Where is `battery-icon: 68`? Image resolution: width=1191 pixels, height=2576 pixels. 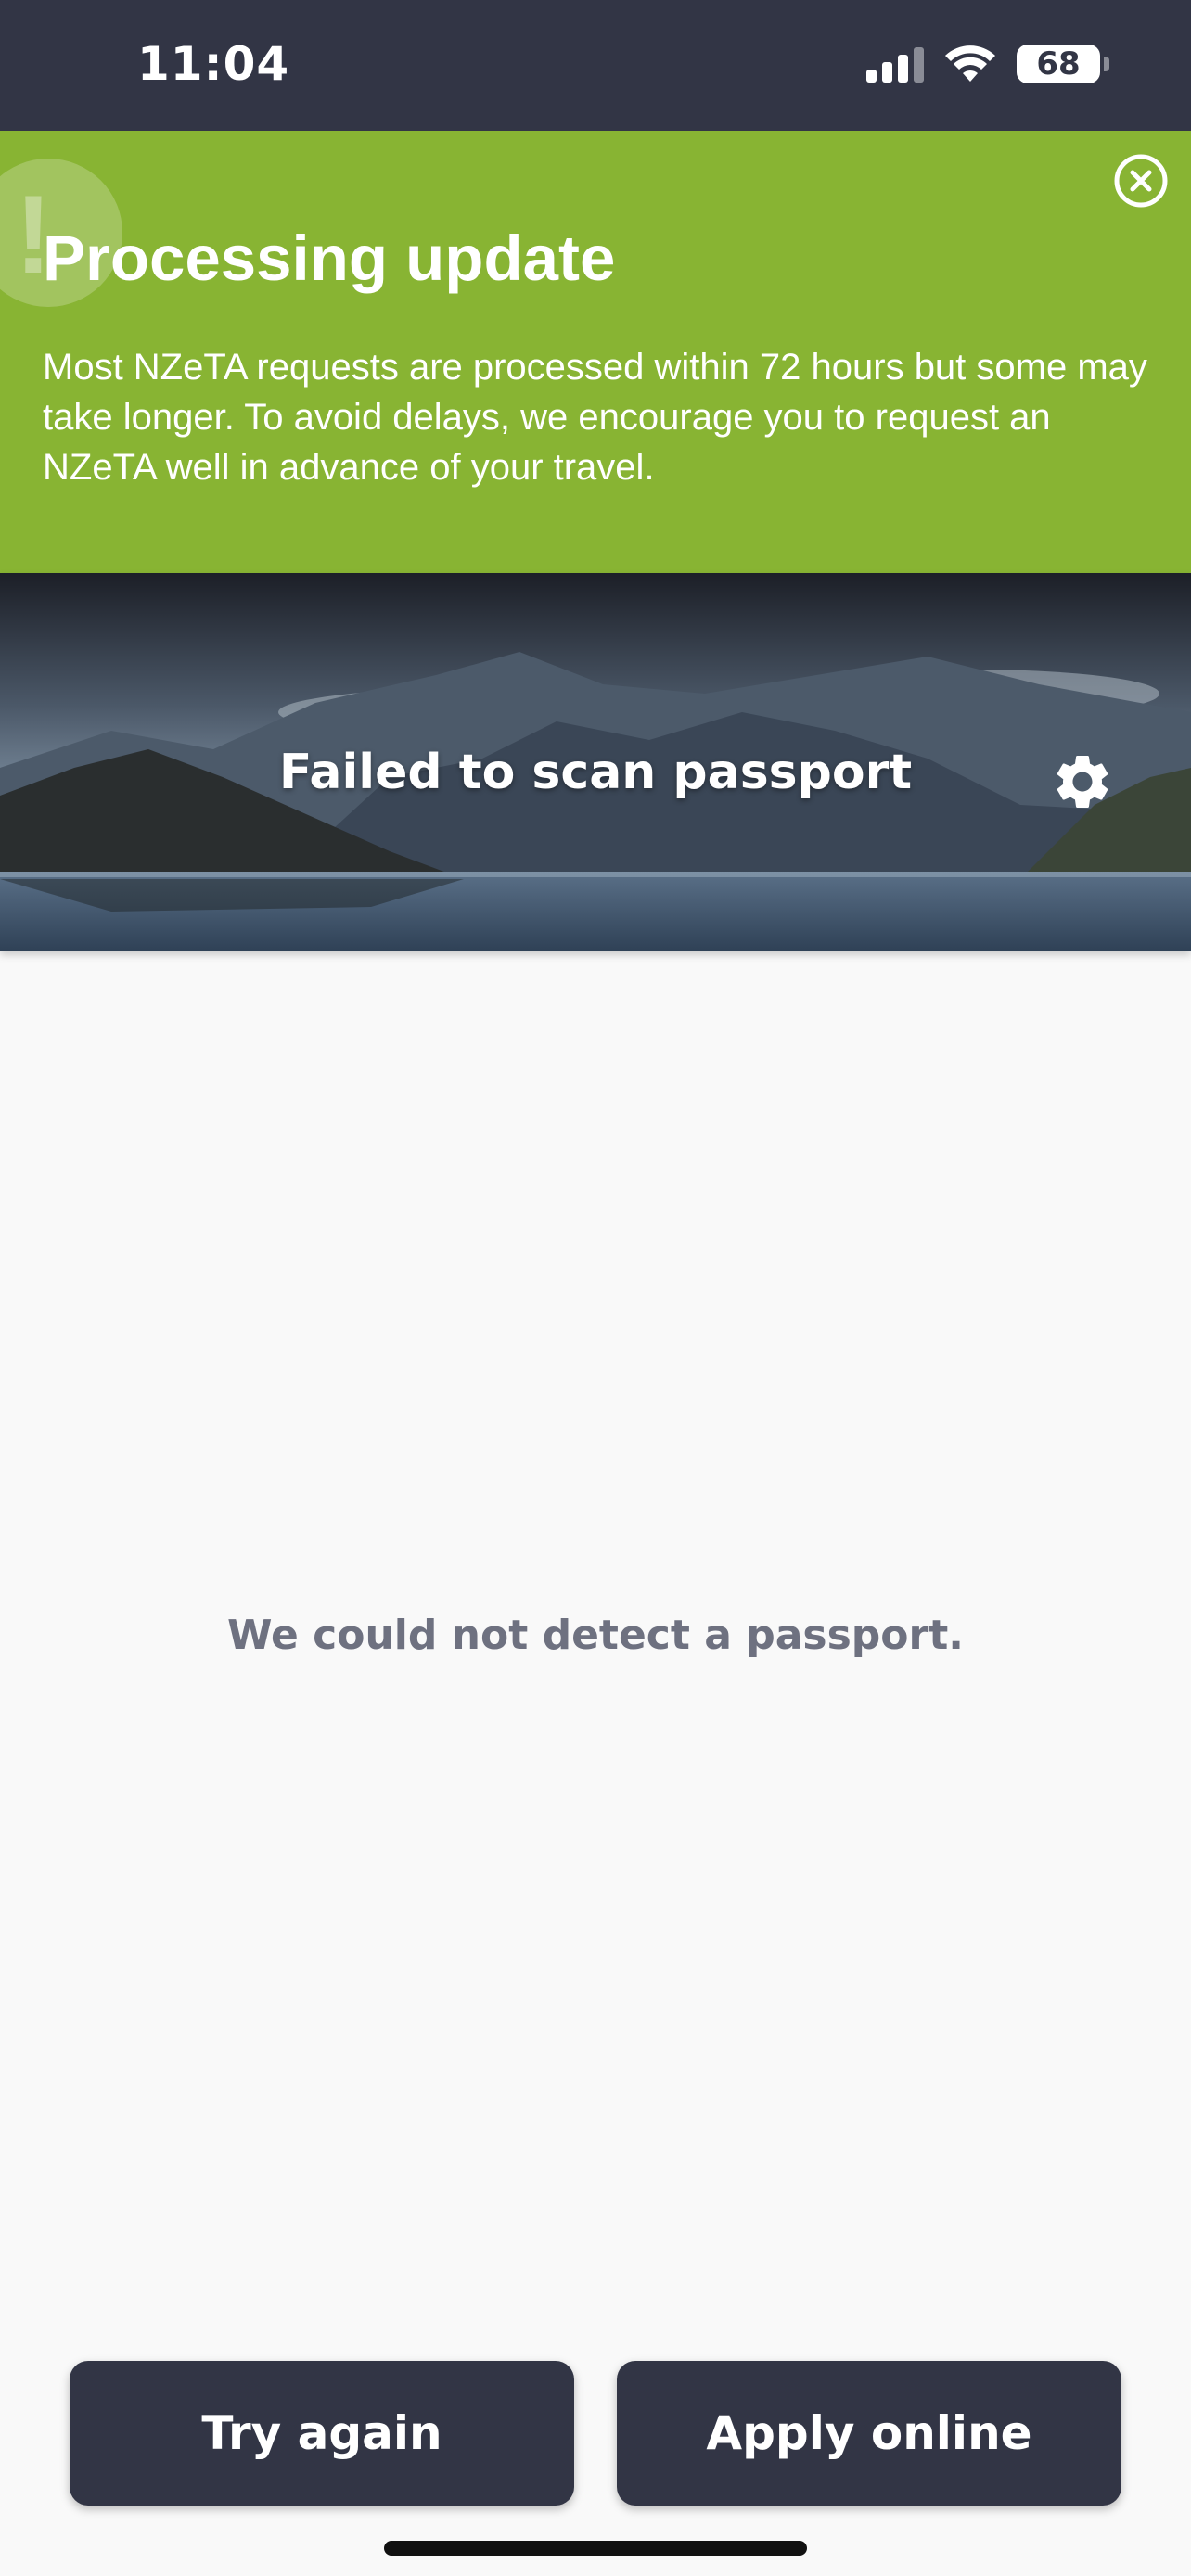
battery-icon: 68 is located at coordinates (1063, 64).